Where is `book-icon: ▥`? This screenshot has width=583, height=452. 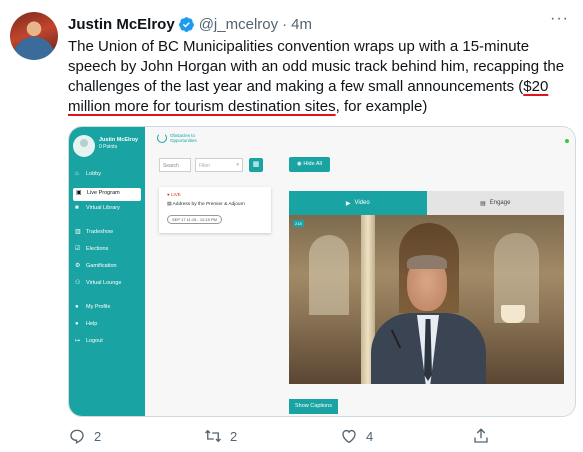
book-icon: ▥ is located at coordinates (78, 232).